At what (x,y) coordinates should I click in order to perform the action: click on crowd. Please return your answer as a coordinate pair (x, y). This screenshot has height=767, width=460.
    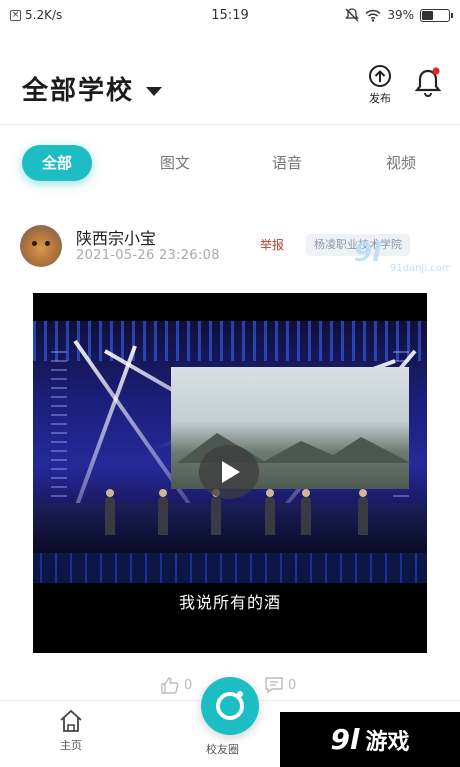
    Looking at the image, I should click on (230, 568).